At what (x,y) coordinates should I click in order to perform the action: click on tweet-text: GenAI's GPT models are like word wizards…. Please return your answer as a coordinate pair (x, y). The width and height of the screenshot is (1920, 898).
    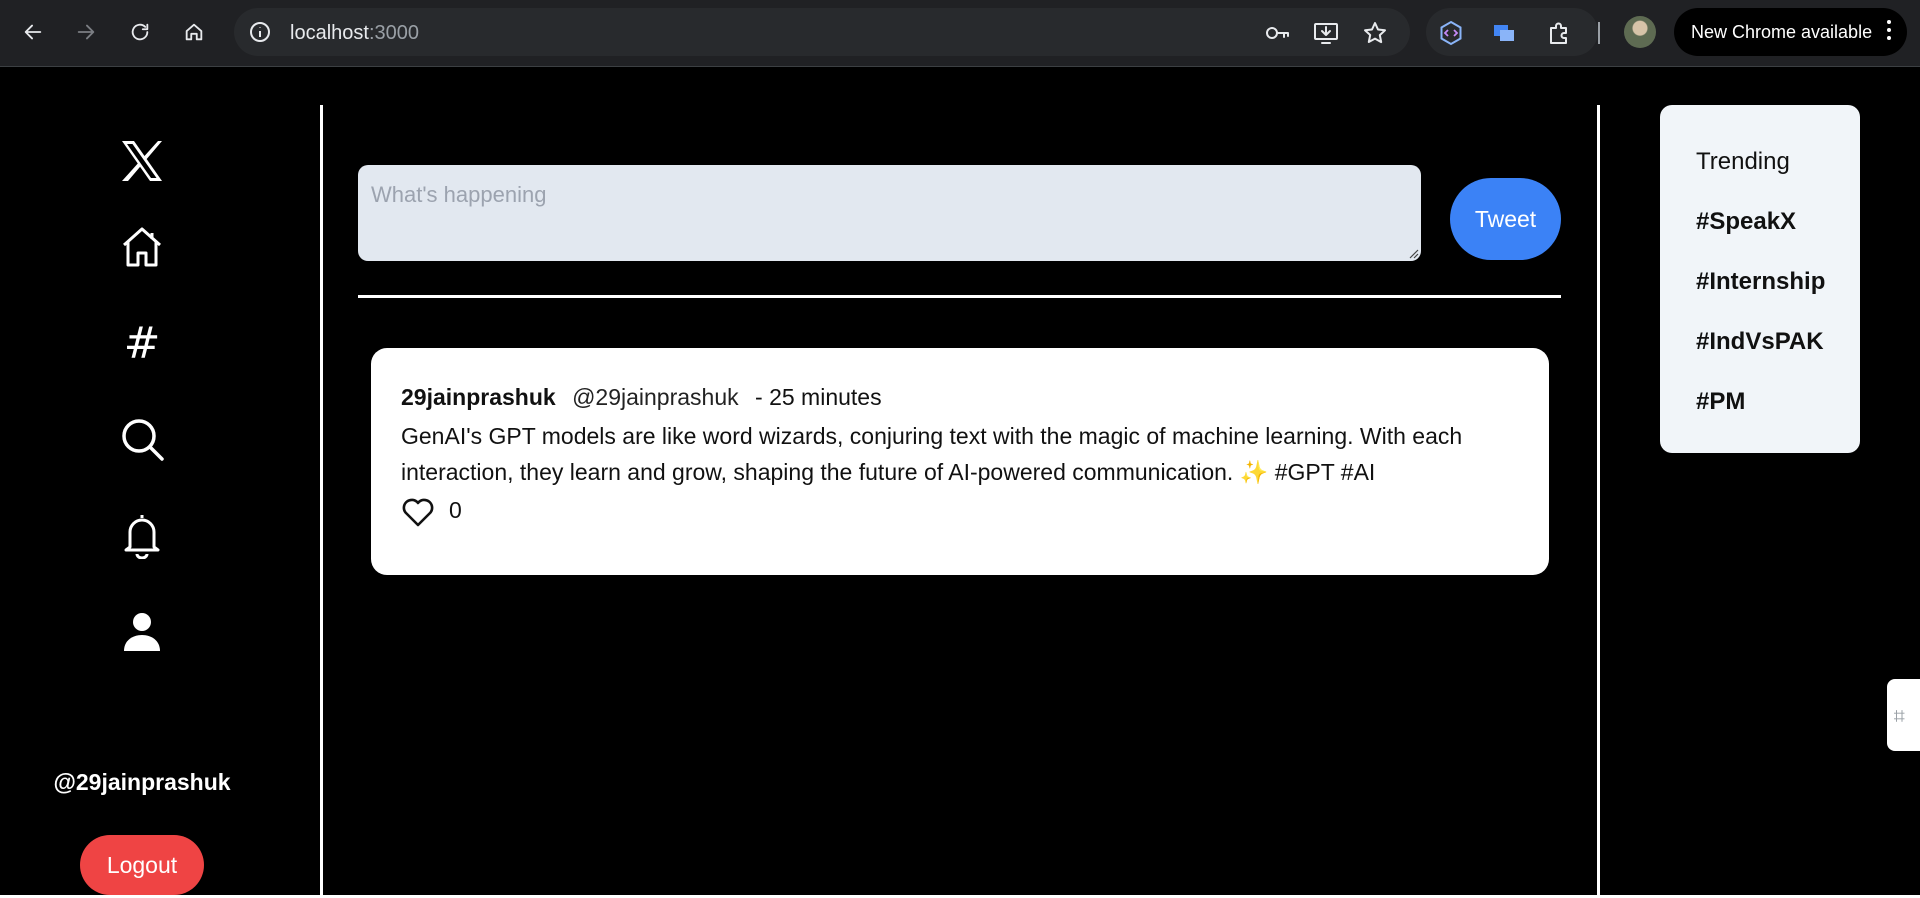
    Looking at the image, I should click on (932, 454).